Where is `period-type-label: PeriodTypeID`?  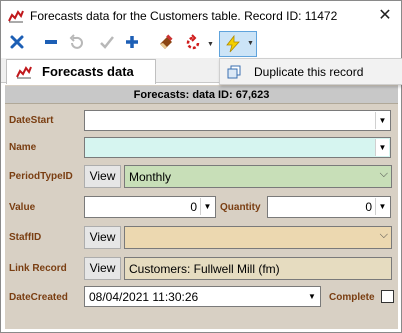 period-type-label: PeriodTypeID is located at coordinates (41, 176).